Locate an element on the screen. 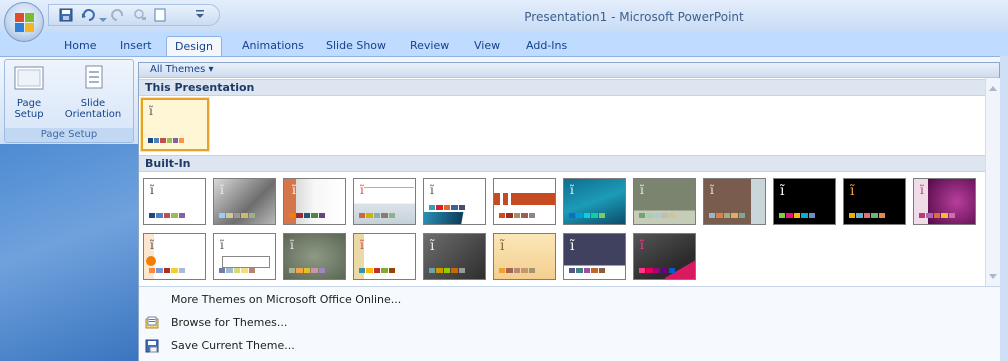 This screenshot has width=1008, height=361. scroll-up-arrow-icon is located at coordinates (993, 88).